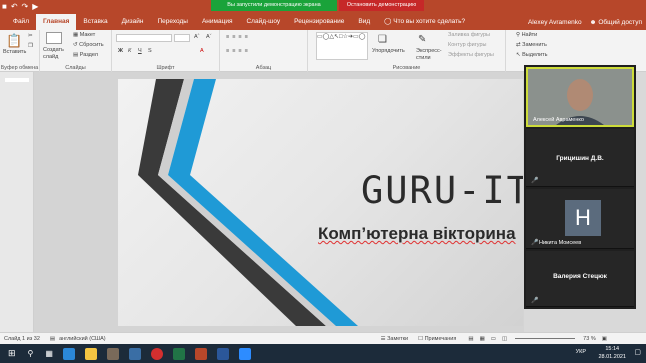 Image resolution: width=646 pixels, height=363 pixels. Describe the element at coordinates (209, 37) in the screenshot. I see `shrink-font-icon: Aˇ` at that location.